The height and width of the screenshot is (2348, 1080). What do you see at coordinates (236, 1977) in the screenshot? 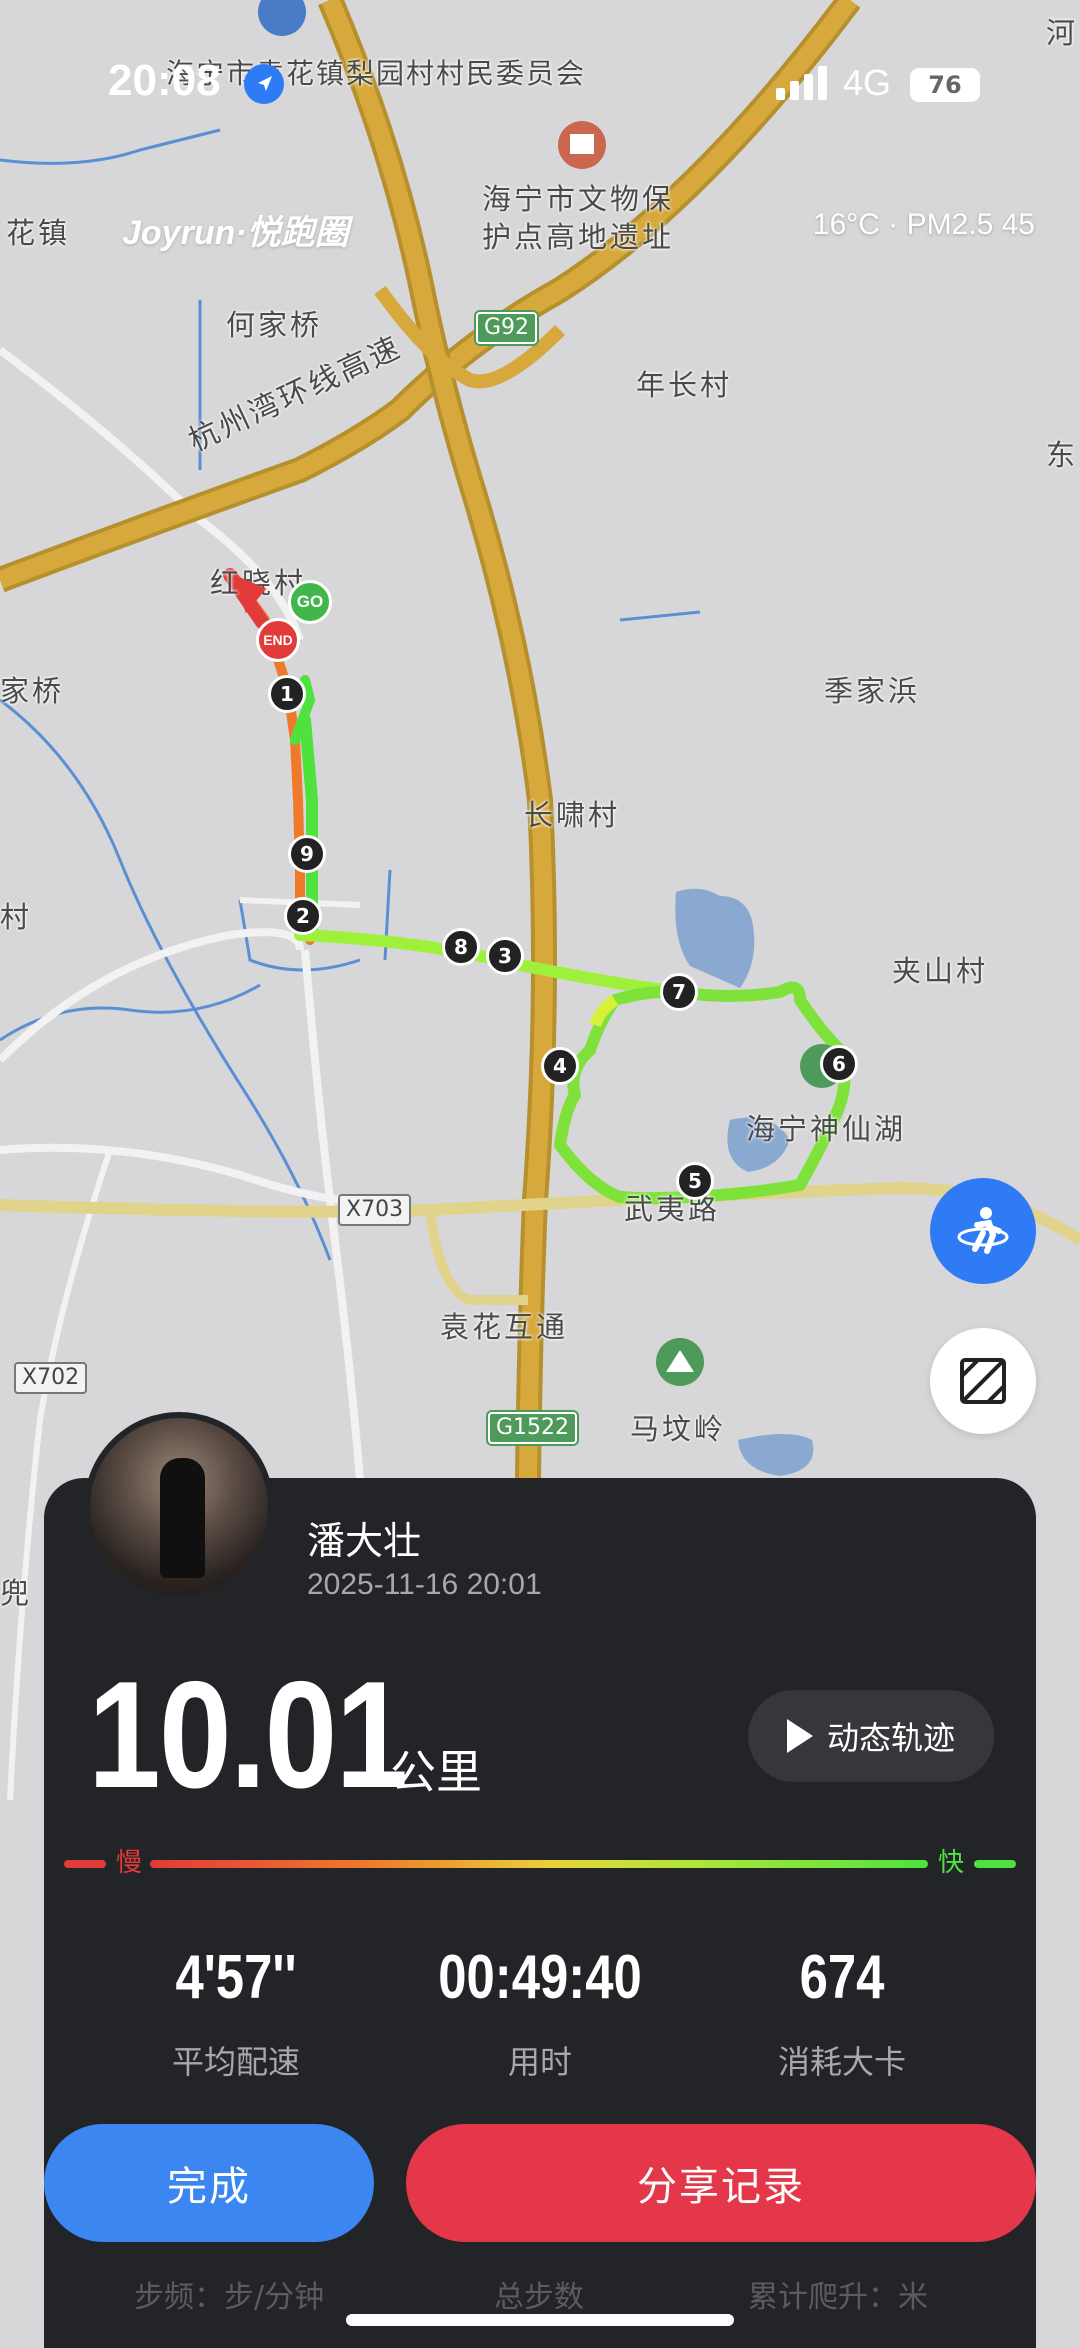
I see `stat-value: 4'57''` at bounding box center [236, 1977].